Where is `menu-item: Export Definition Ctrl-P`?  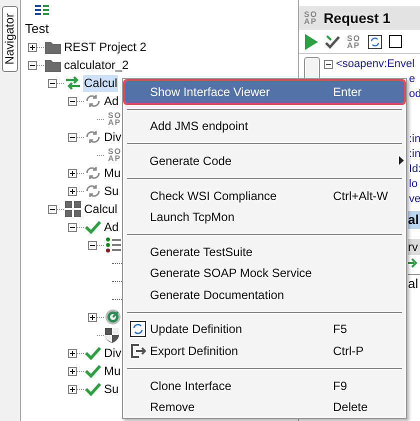 menu-item: Export Definition Ctrl-P is located at coordinates (264, 351).